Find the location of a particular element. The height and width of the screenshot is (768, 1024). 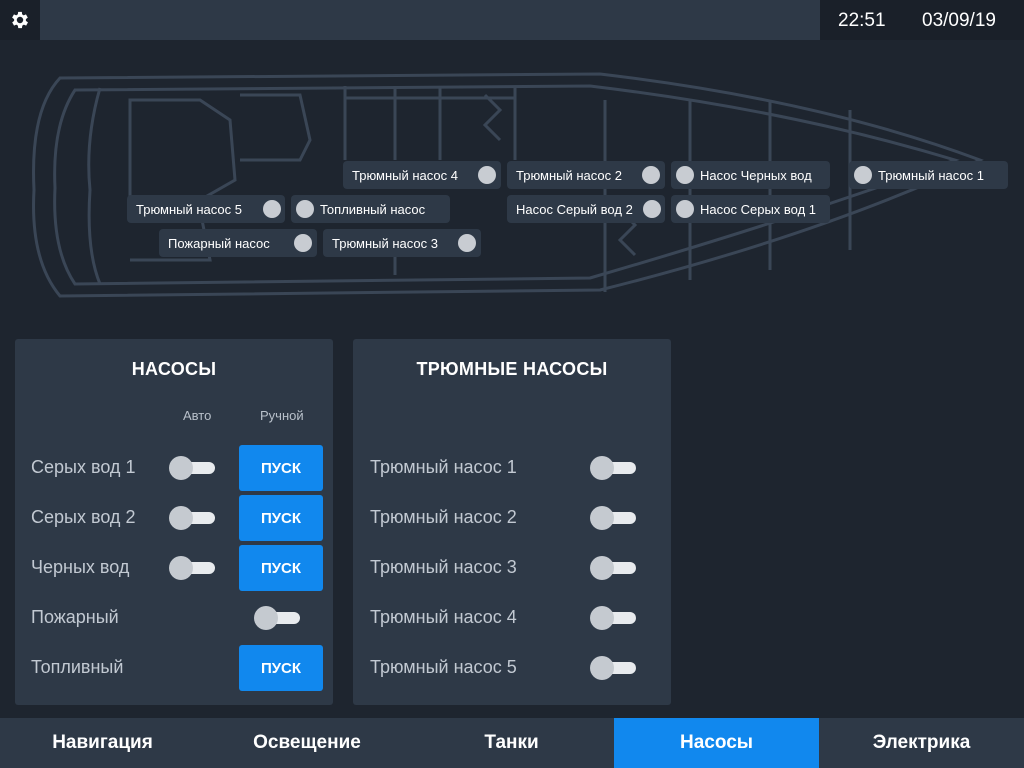

map-pump-label: Трюмный насос 1 is located at coordinates (931, 175).